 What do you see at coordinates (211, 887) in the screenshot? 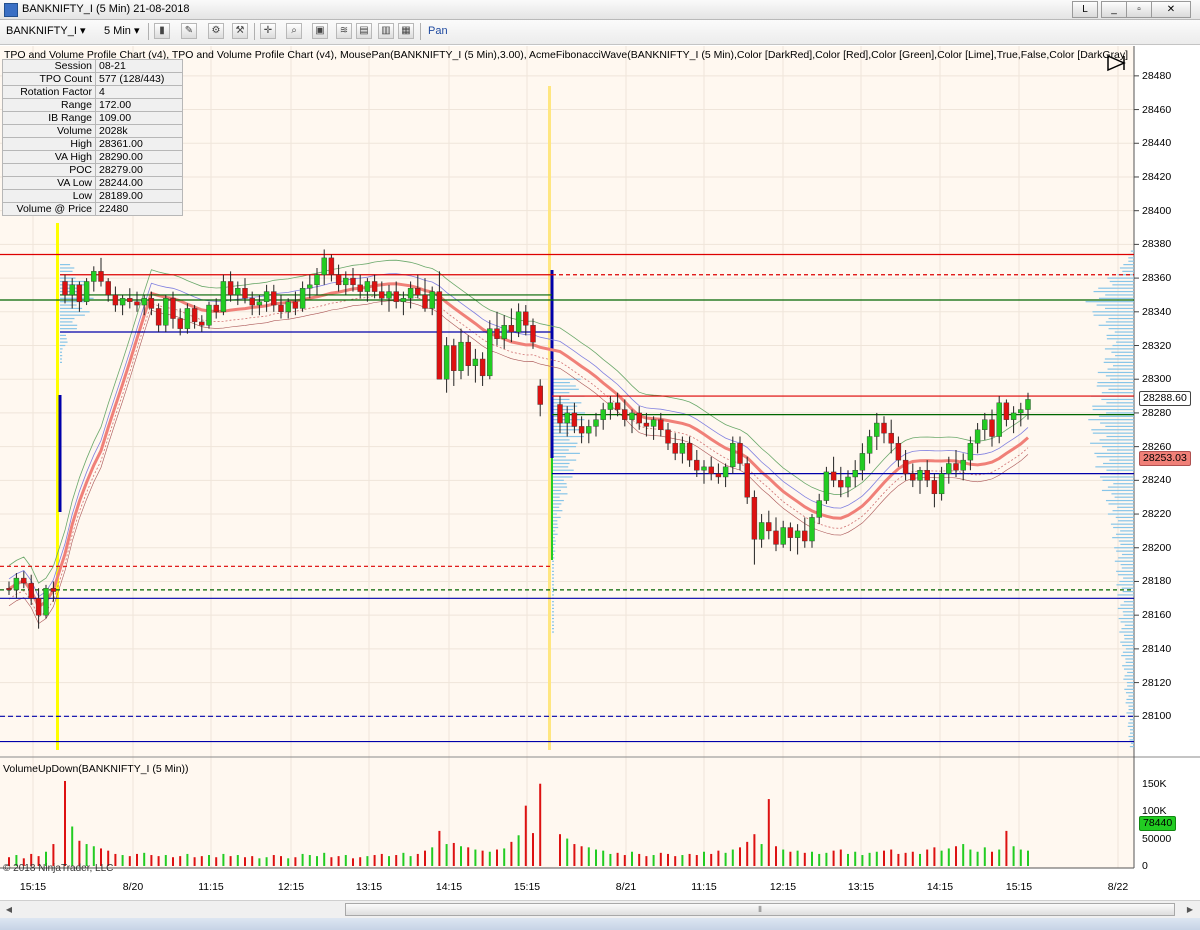
I see `time-tick-label: 11:15` at bounding box center [211, 887].